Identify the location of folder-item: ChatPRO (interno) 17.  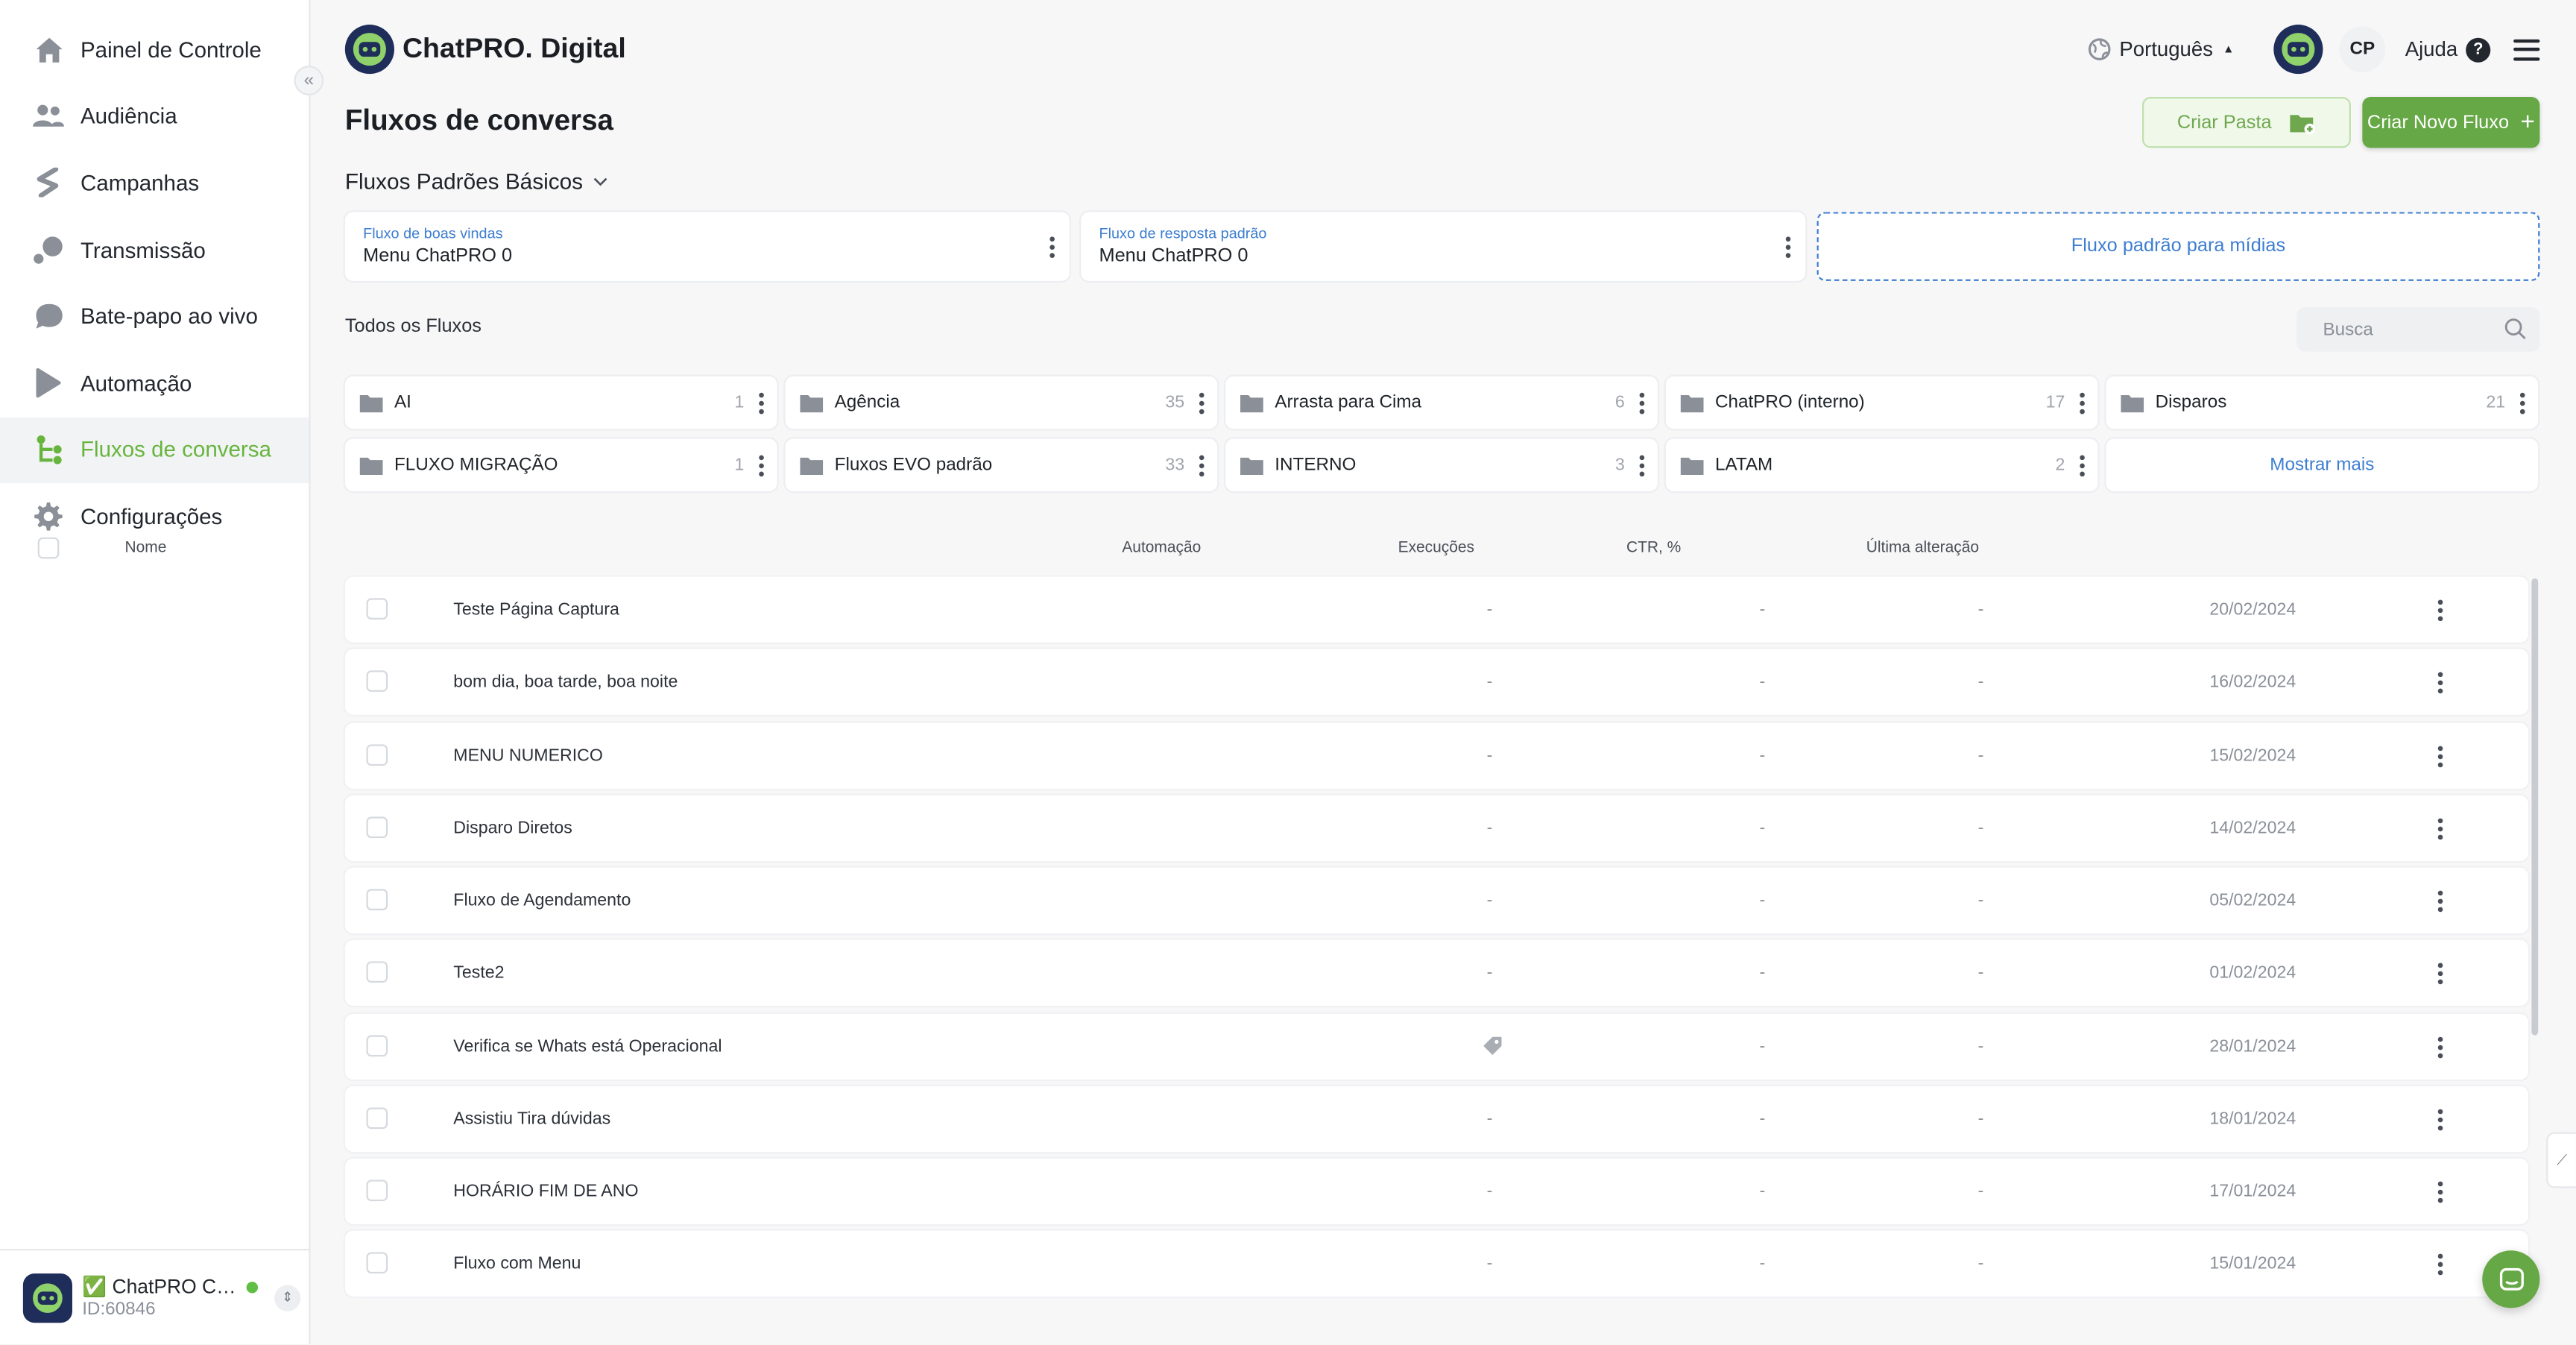
(1881, 402).